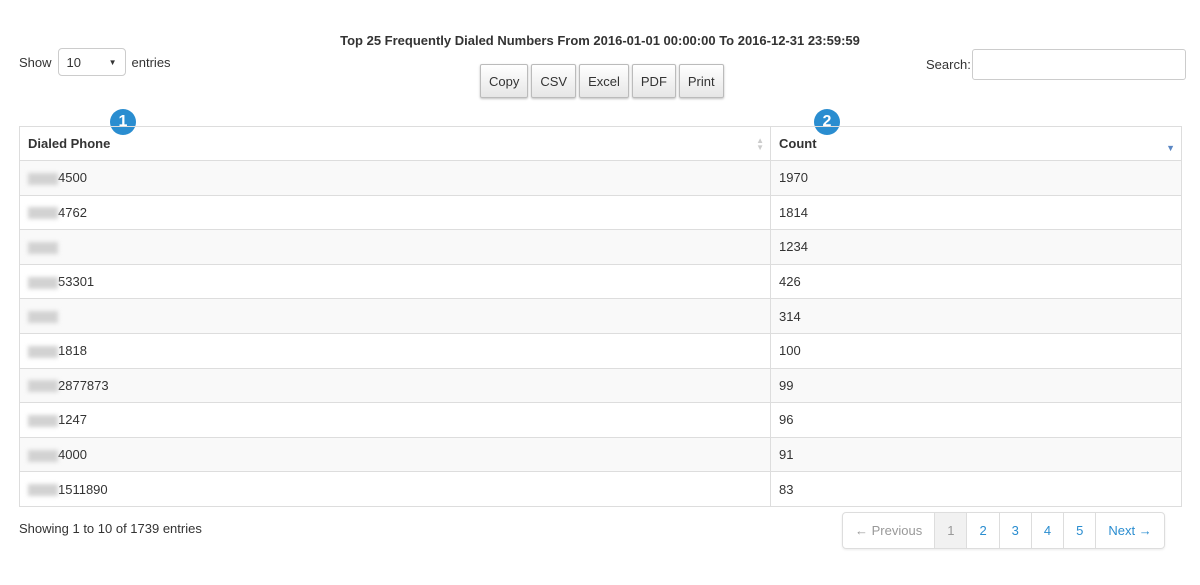 The width and height of the screenshot is (1200, 585). What do you see at coordinates (72, 178) in the screenshot?
I see `phone-suffix: 4500` at bounding box center [72, 178].